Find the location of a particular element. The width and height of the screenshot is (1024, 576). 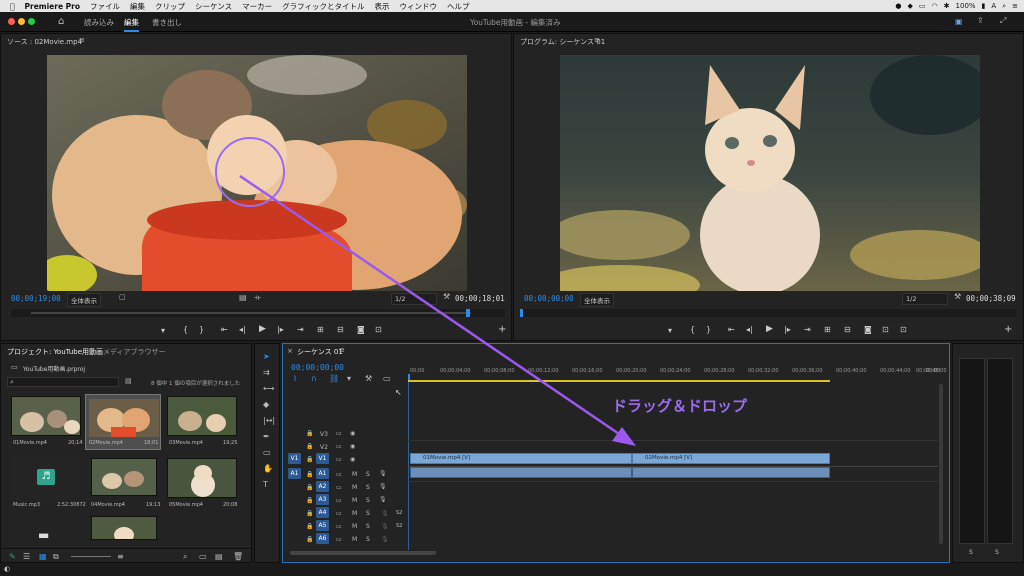

status-bar: ◐ is located at coordinates (512, 570).